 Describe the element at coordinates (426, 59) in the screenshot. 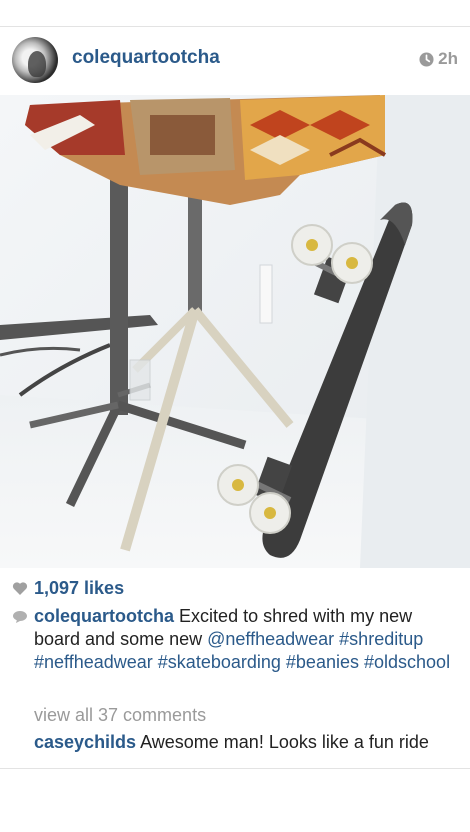

I see `clock-icon` at that location.